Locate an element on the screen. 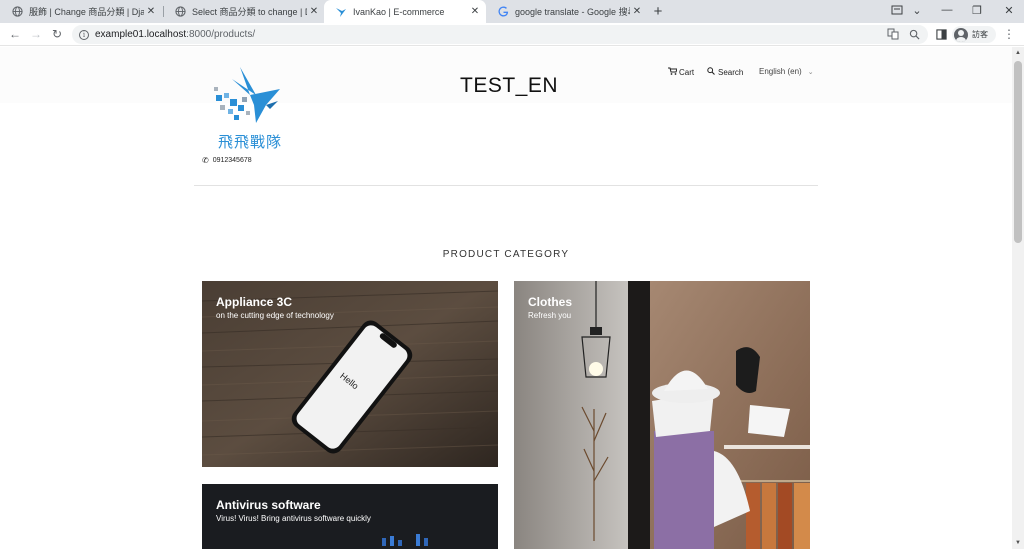 The height and width of the screenshot is (549, 1024). tab-title: google translate - Google 搜尋 is located at coordinates (572, 12).